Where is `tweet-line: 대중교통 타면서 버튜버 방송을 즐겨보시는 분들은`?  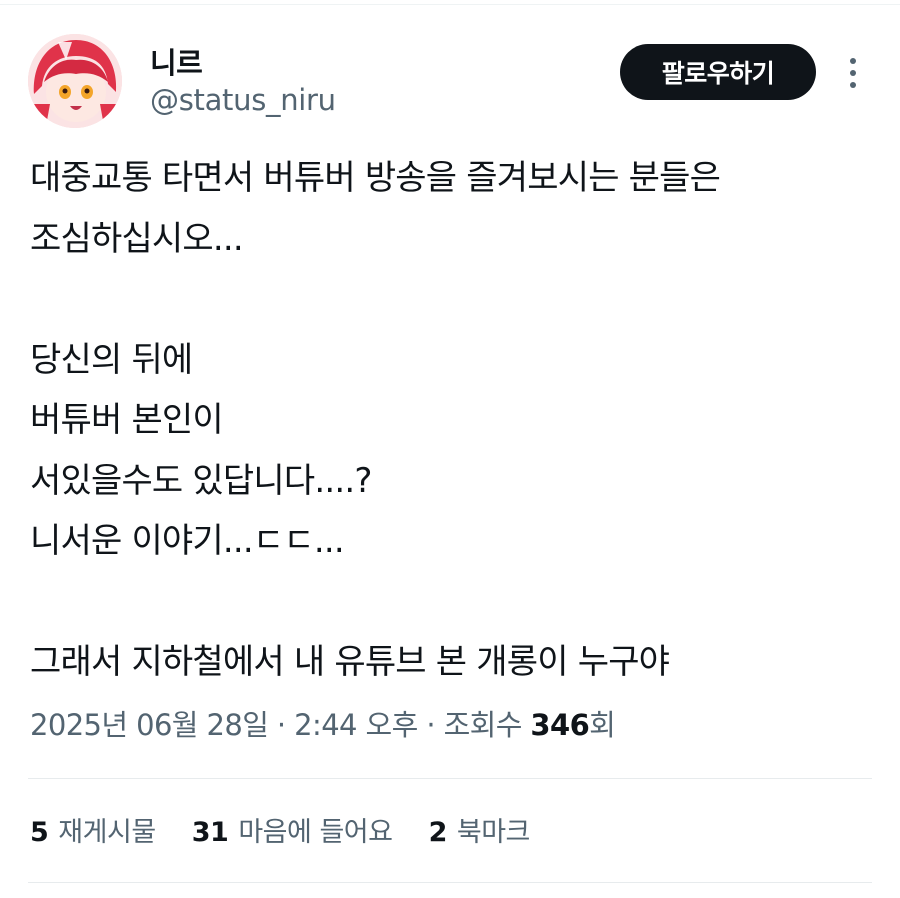 tweet-line: 대중교통 타면서 버튜버 방송을 즐겨보시는 분들은 is located at coordinates (375, 178).